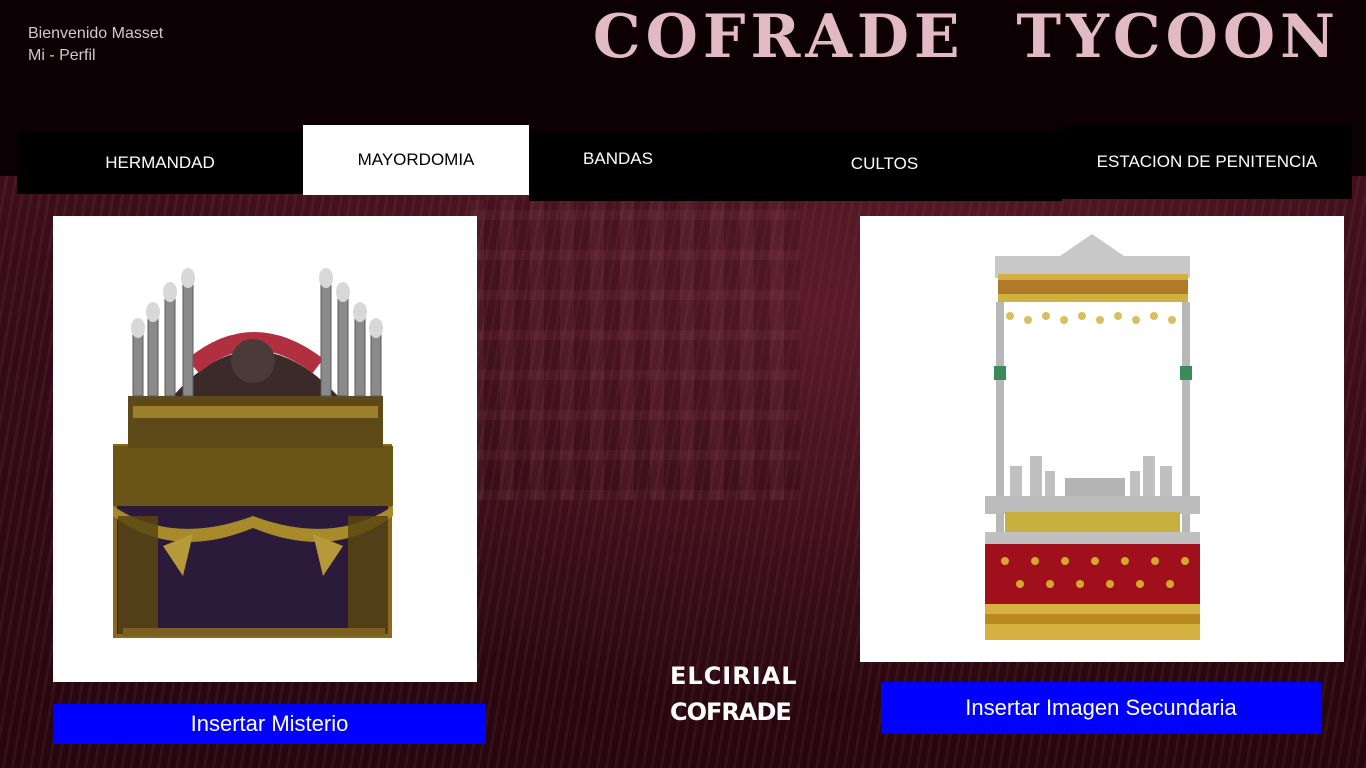  What do you see at coordinates (416, 160) in the screenshot?
I see `nav-tab-mayordomia: MAYORDOMIA` at bounding box center [416, 160].